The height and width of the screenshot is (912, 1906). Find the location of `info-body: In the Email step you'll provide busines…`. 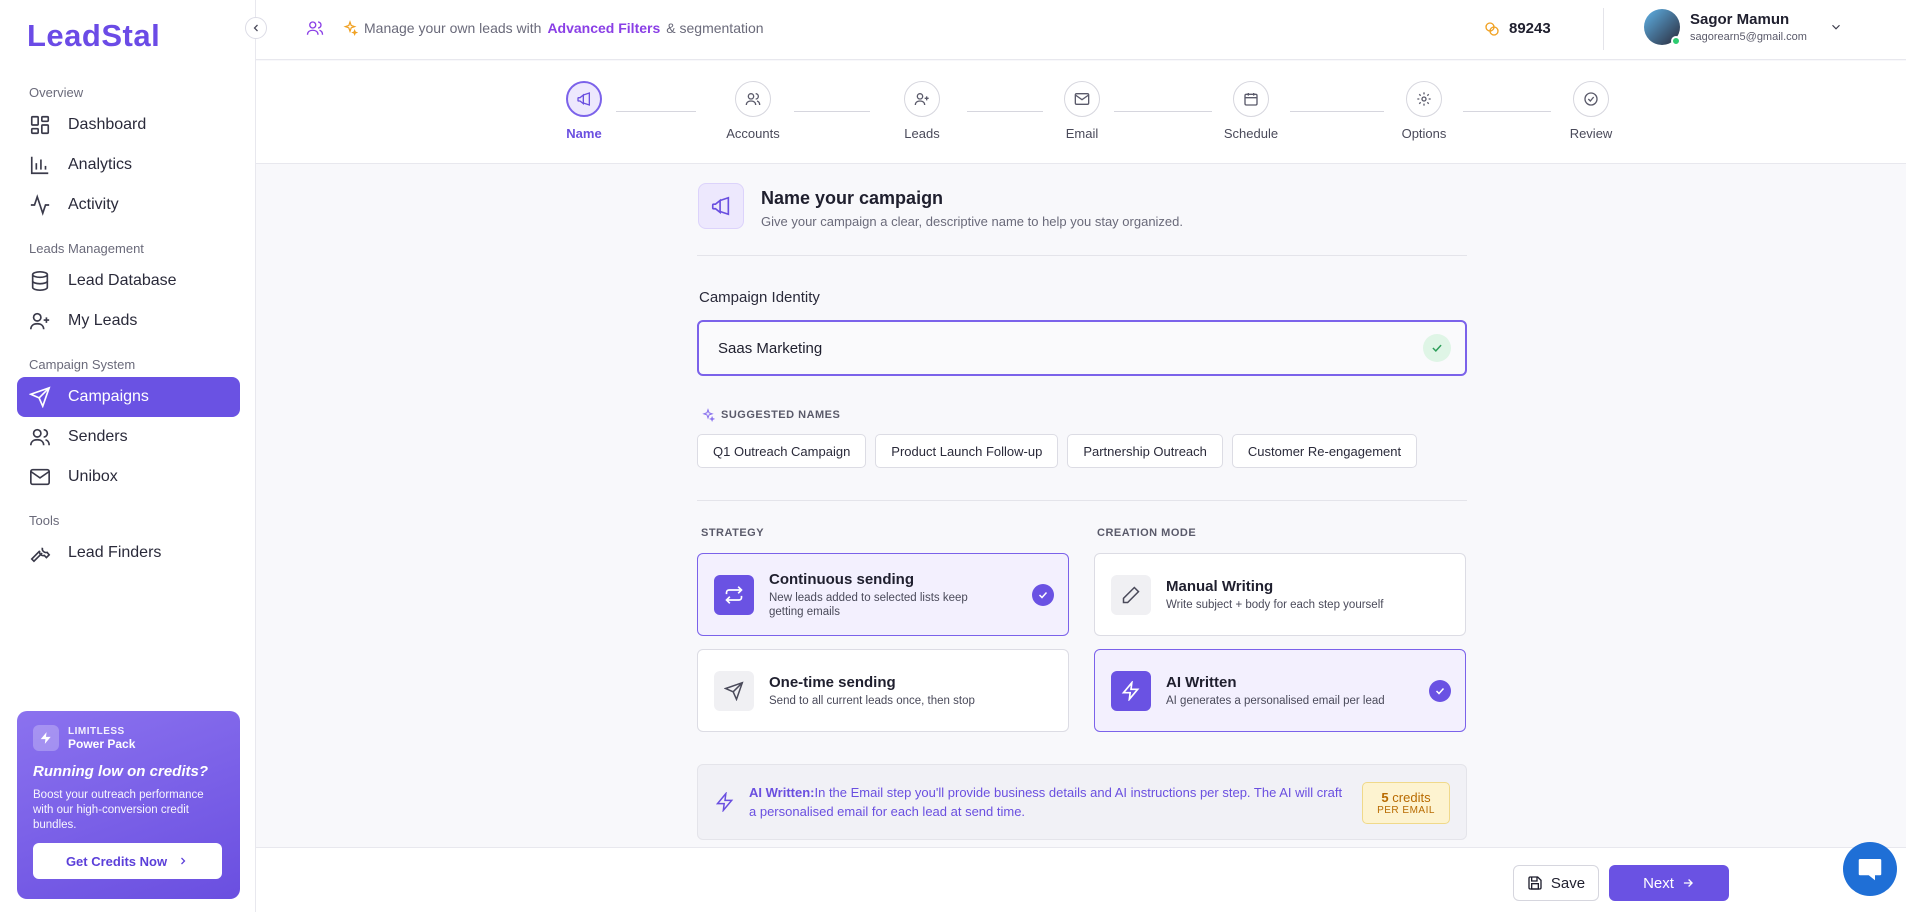

info-body: In the Email step you'll provide busines… is located at coordinates (1046, 802).